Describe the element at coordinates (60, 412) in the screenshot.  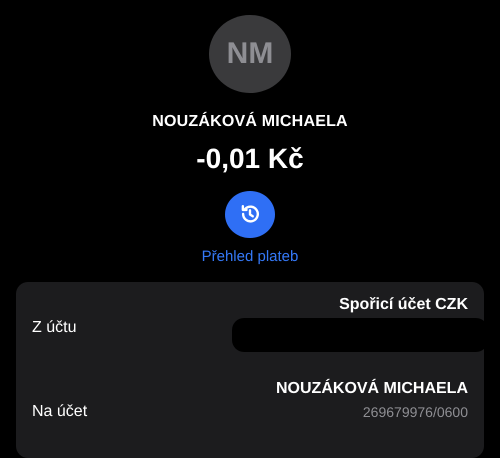
I see `detail-label: Na účet` at that location.